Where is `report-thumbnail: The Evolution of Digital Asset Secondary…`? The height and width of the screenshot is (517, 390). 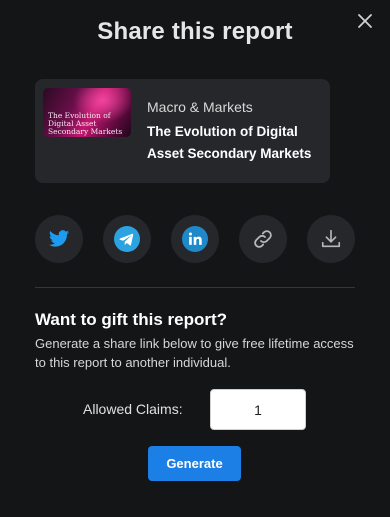 report-thumbnail: The Evolution of Digital Asset Secondary… is located at coordinates (87, 112).